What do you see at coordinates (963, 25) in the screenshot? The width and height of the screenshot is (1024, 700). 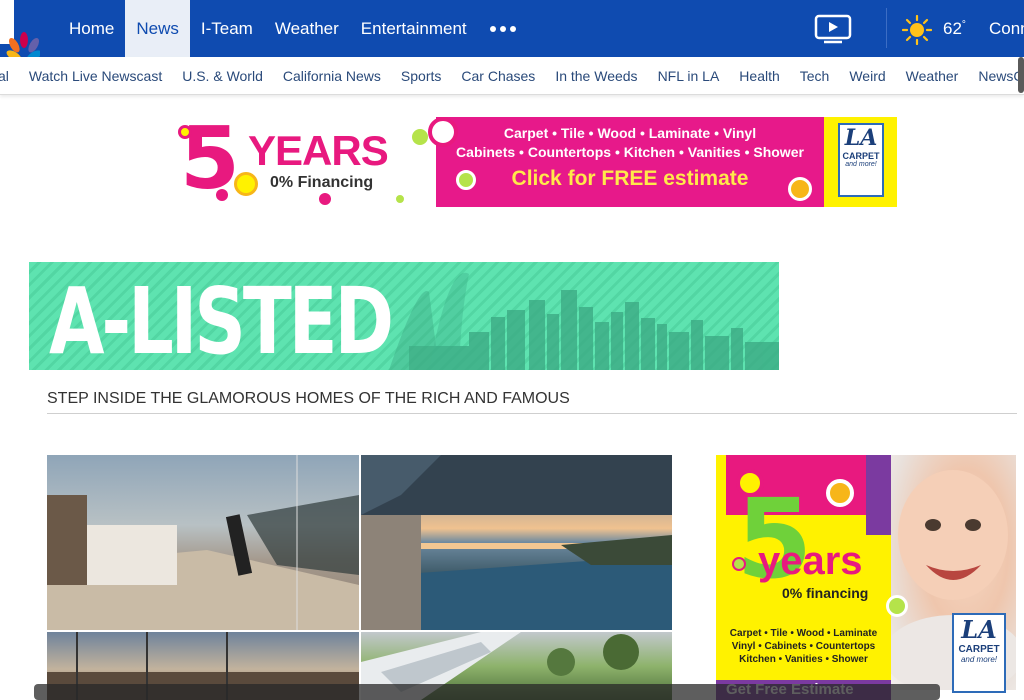 I see `temperature-unit: °` at bounding box center [963, 25].